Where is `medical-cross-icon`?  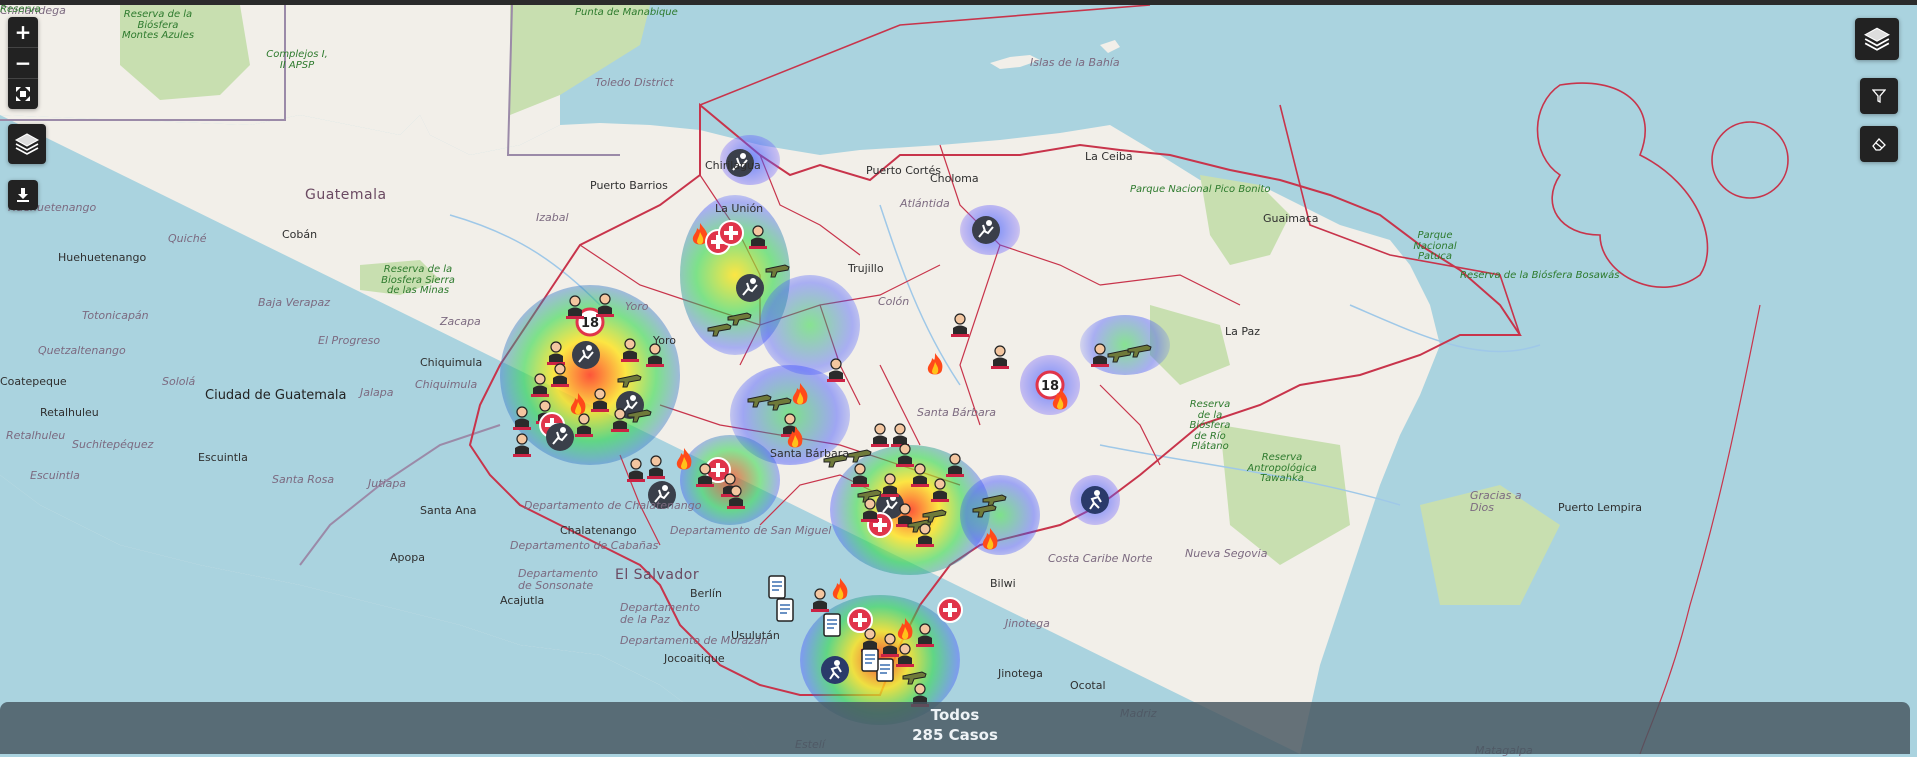
medical-cross-icon is located at coordinates (731, 233).